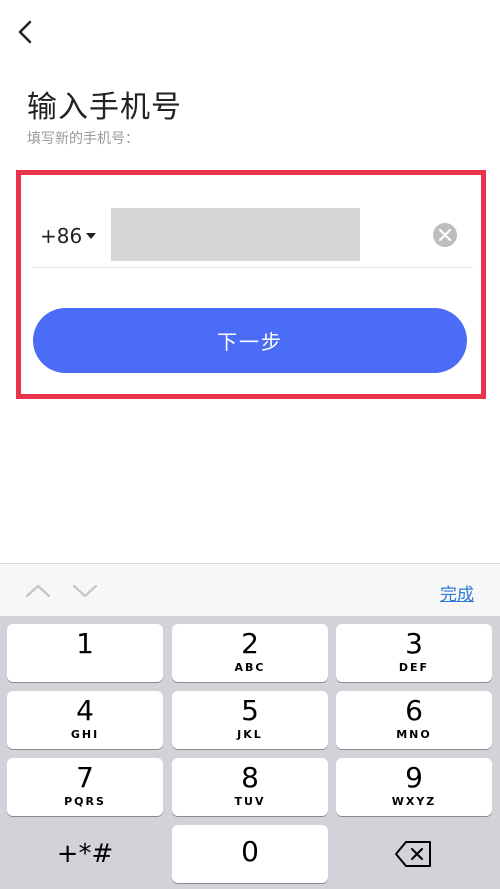 The height and width of the screenshot is (889, 500). I want to click on key-4: 4 GHI, so click(85, 720).